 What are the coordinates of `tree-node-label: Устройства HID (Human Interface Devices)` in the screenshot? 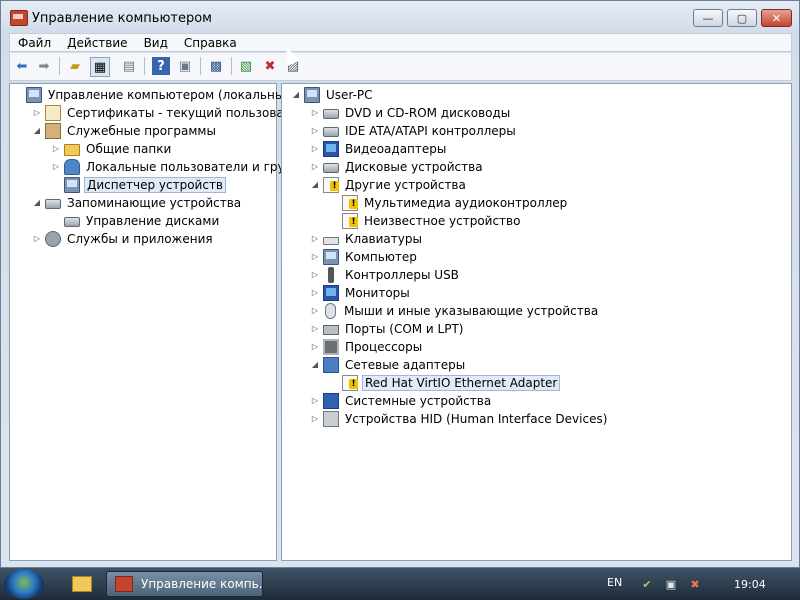 It's located at (476, 419).